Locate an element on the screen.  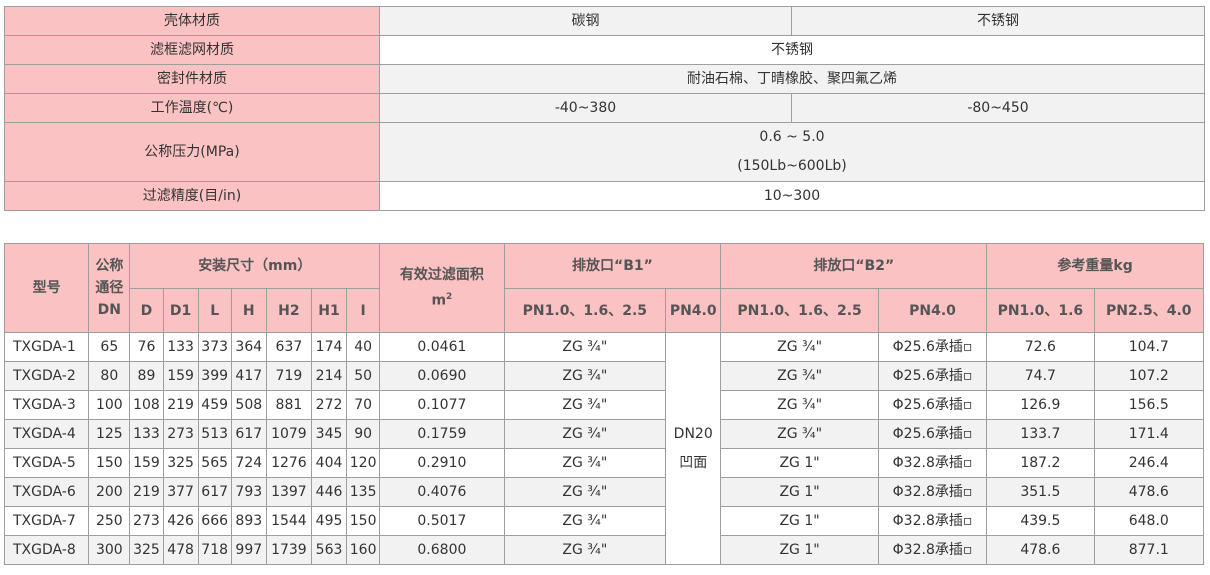
cell-model: TXGDA-7 is located at coordinates (46, 521).